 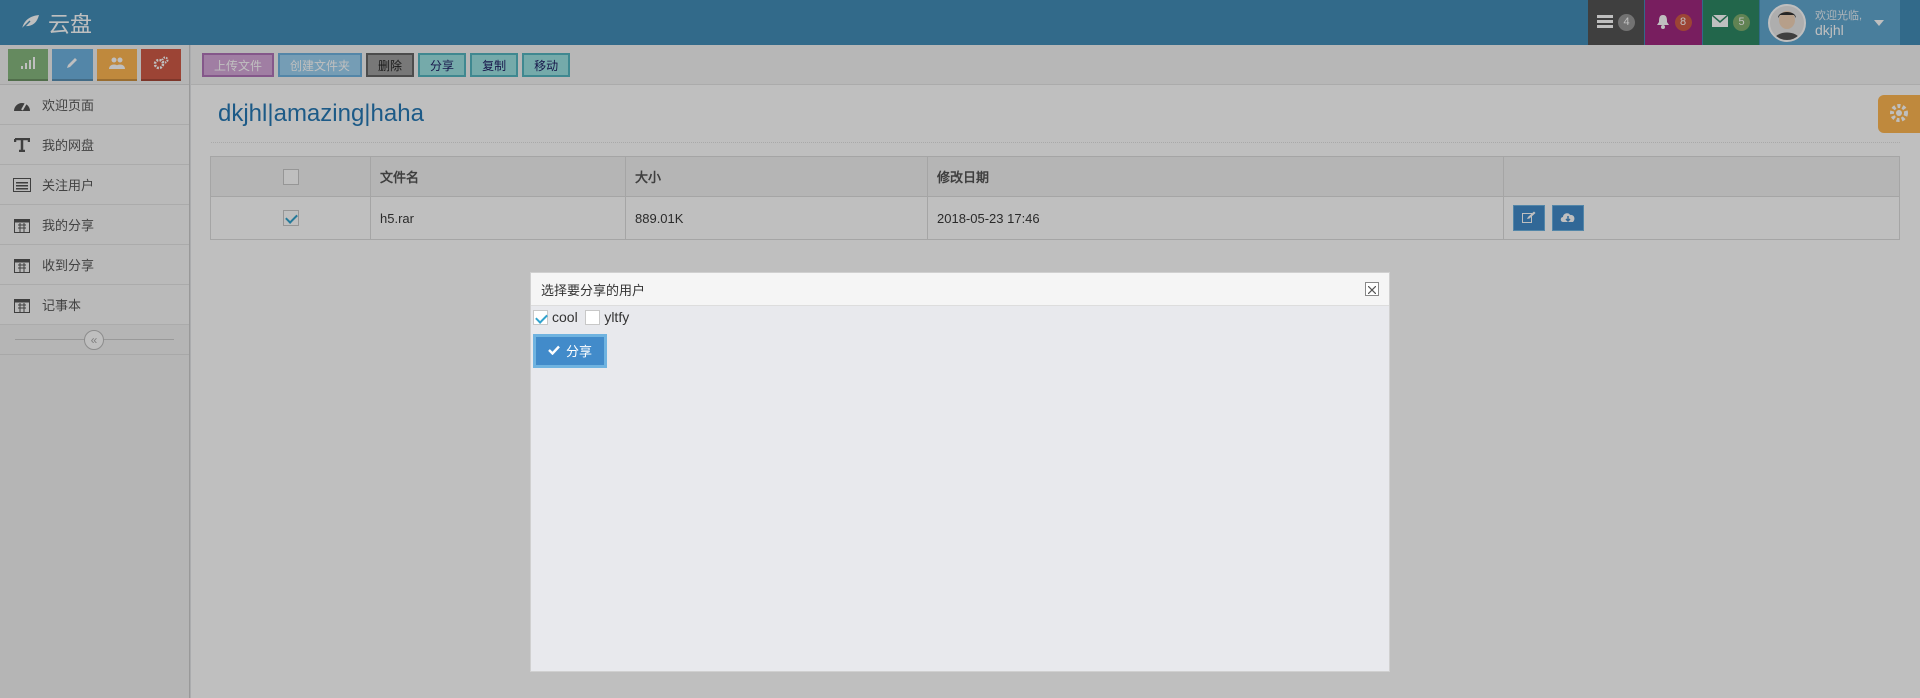 I want to click on user-option-cool: cool, so click(x=555, y=317).